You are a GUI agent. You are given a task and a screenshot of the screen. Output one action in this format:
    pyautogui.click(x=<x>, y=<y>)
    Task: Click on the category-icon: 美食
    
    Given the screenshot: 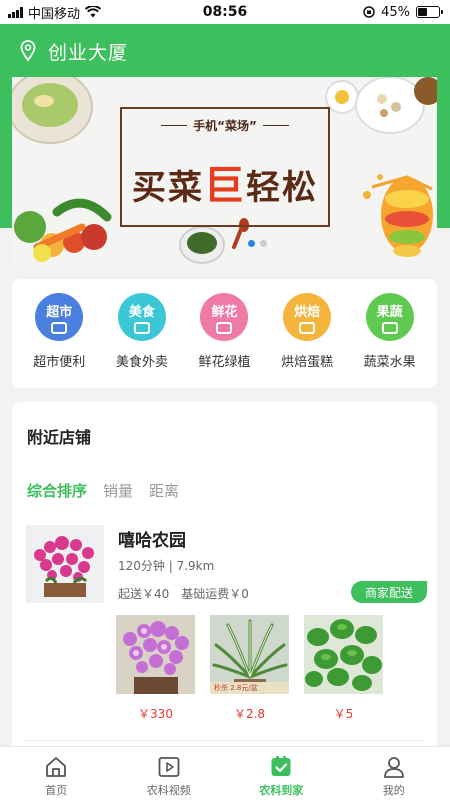 What is the action you would take?
    pyautogui.click(x=141, y=317)
    